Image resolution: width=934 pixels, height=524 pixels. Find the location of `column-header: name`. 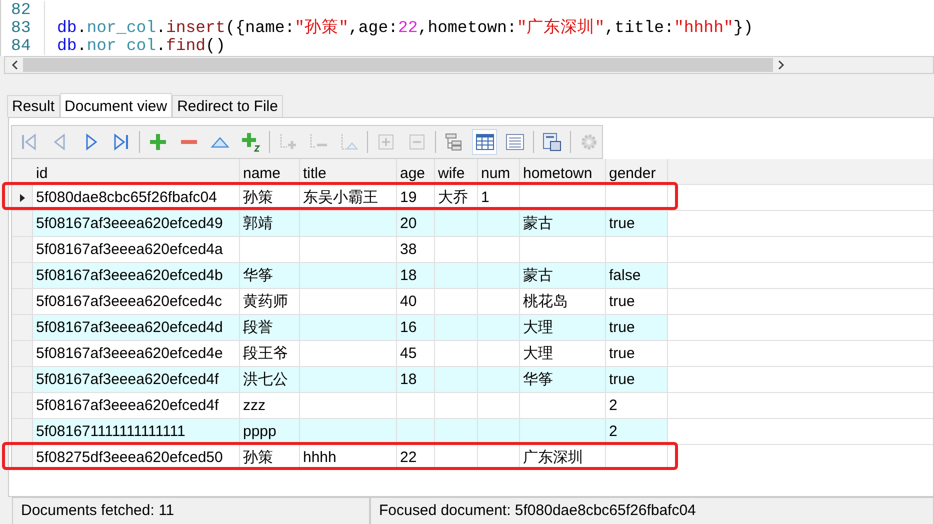

column-header: name is located at coordinates (270, 171).